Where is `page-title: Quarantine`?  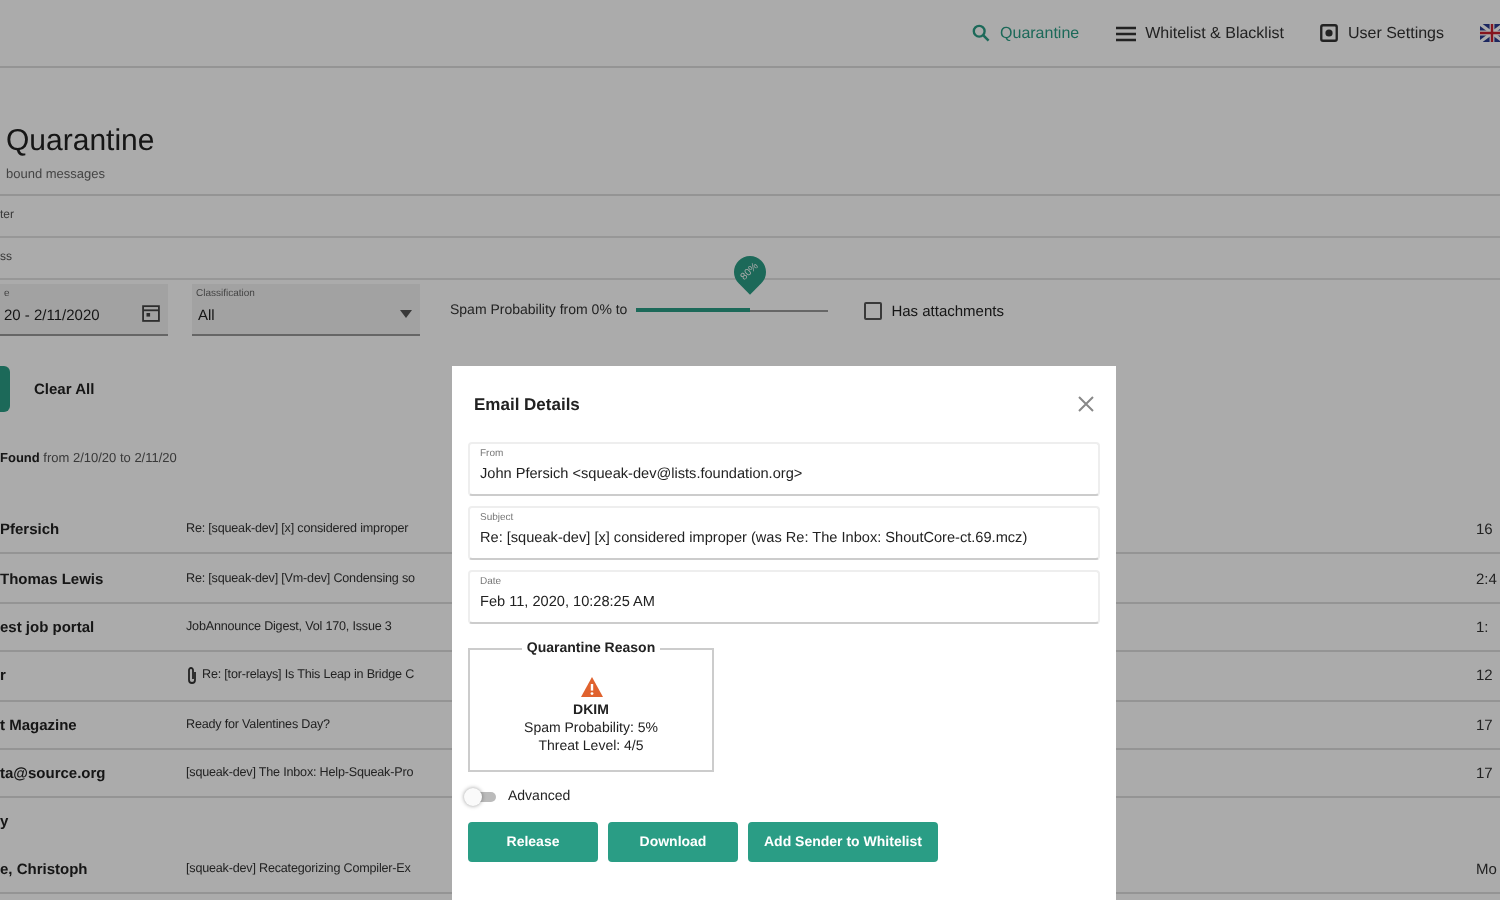 page-title: Quarantine is located at coordinates (81, 141).